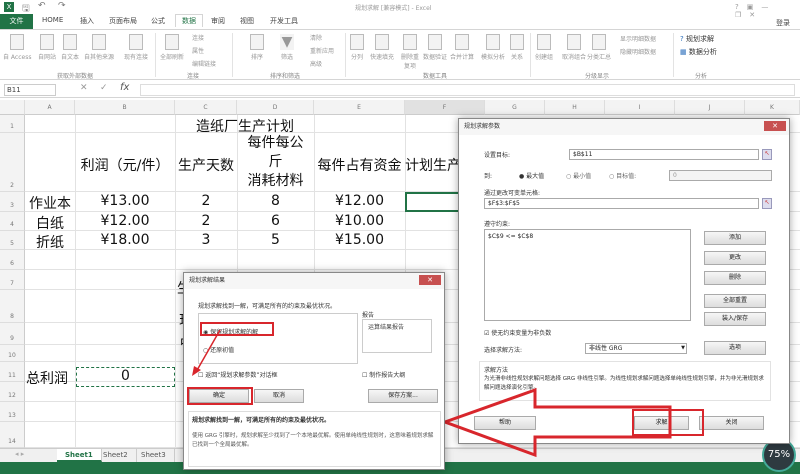  I want to click on filter-button: ▼ 筛选, so click(287, 47).